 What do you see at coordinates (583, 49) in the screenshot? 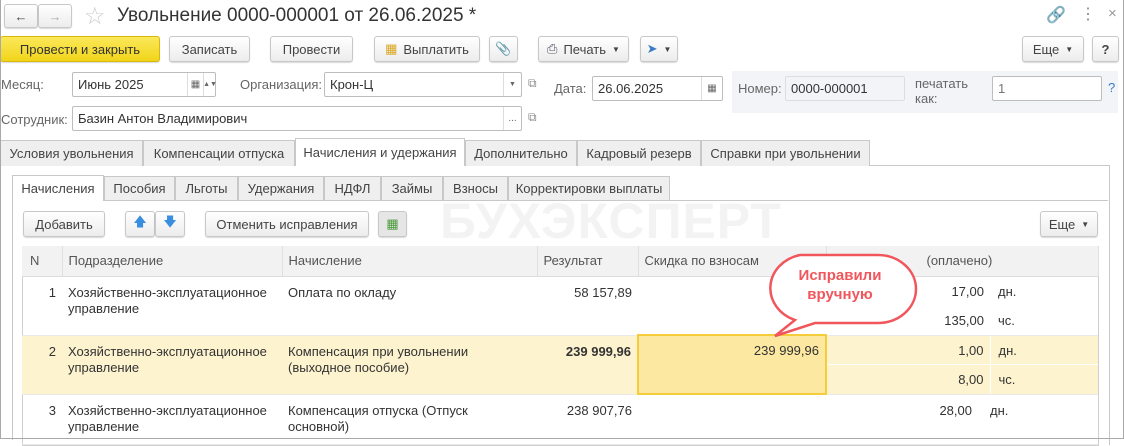
I see `print-button: ⎙ Печать ▼` at bounding box center [583, 49].